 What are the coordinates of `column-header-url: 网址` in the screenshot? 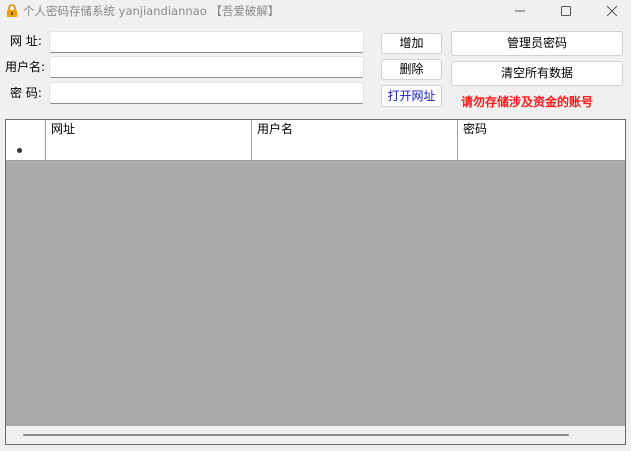 It's located at (149, 130).